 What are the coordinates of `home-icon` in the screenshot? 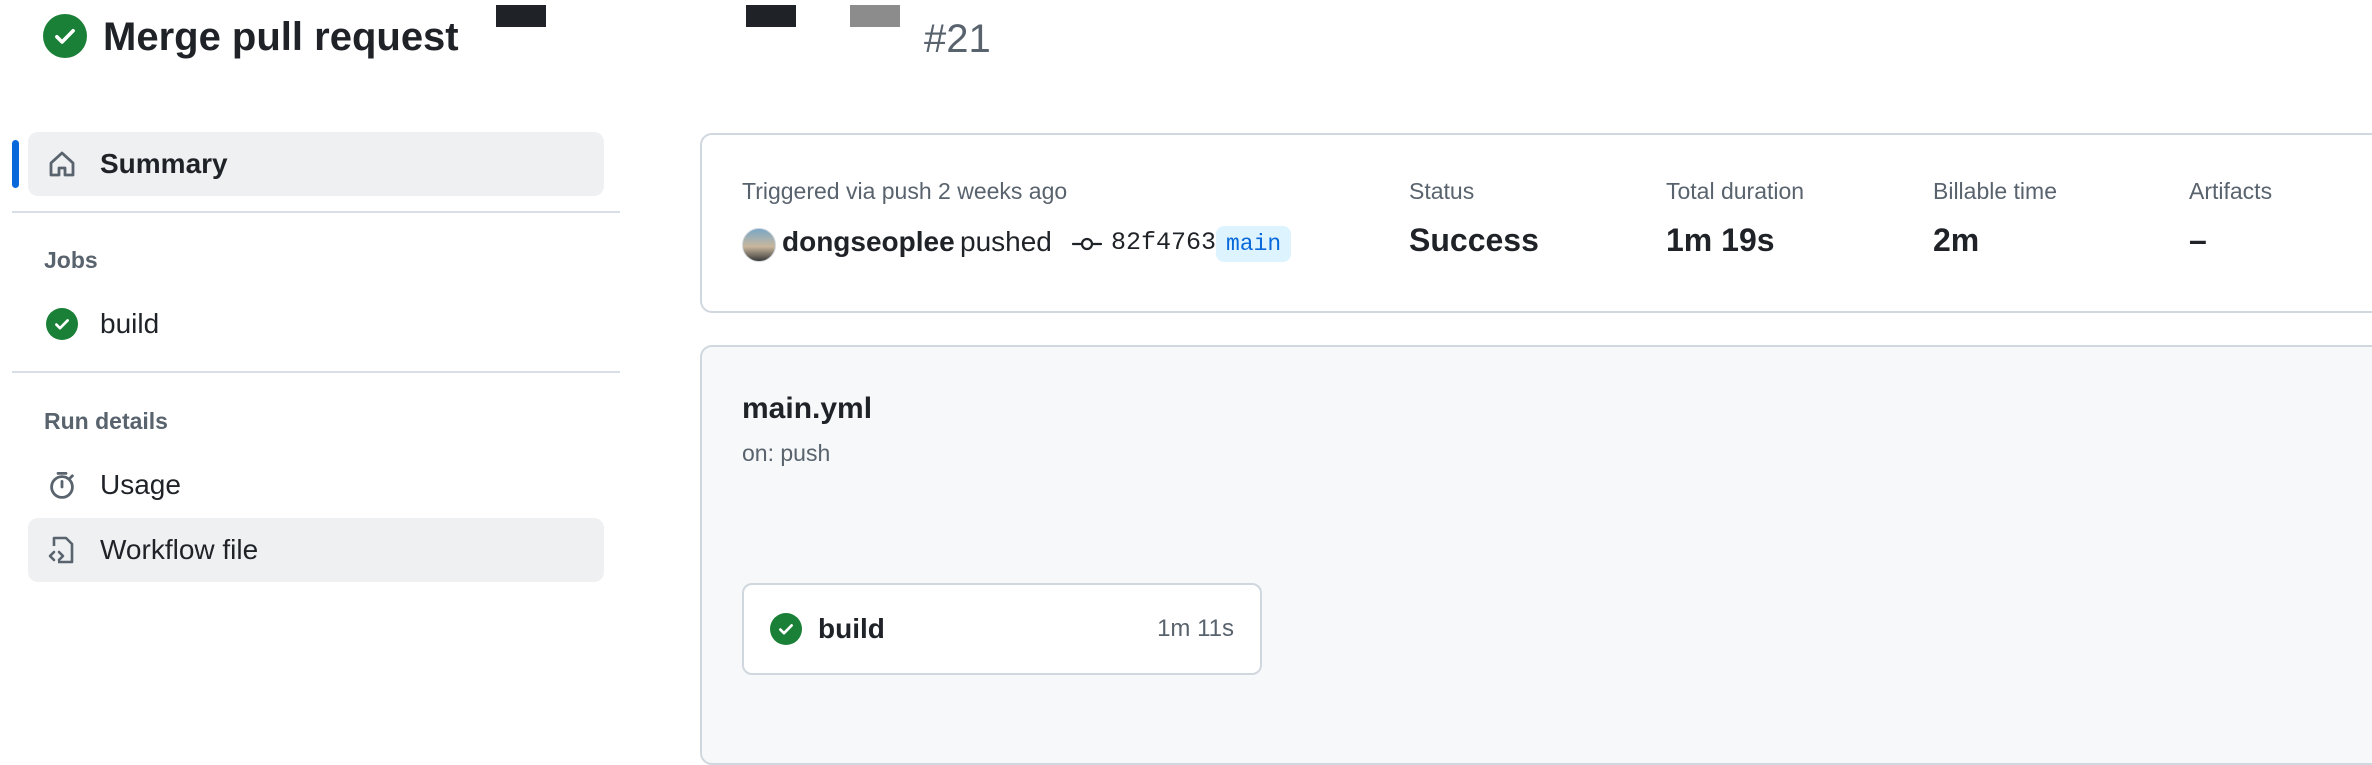 It's located at (62, 164).